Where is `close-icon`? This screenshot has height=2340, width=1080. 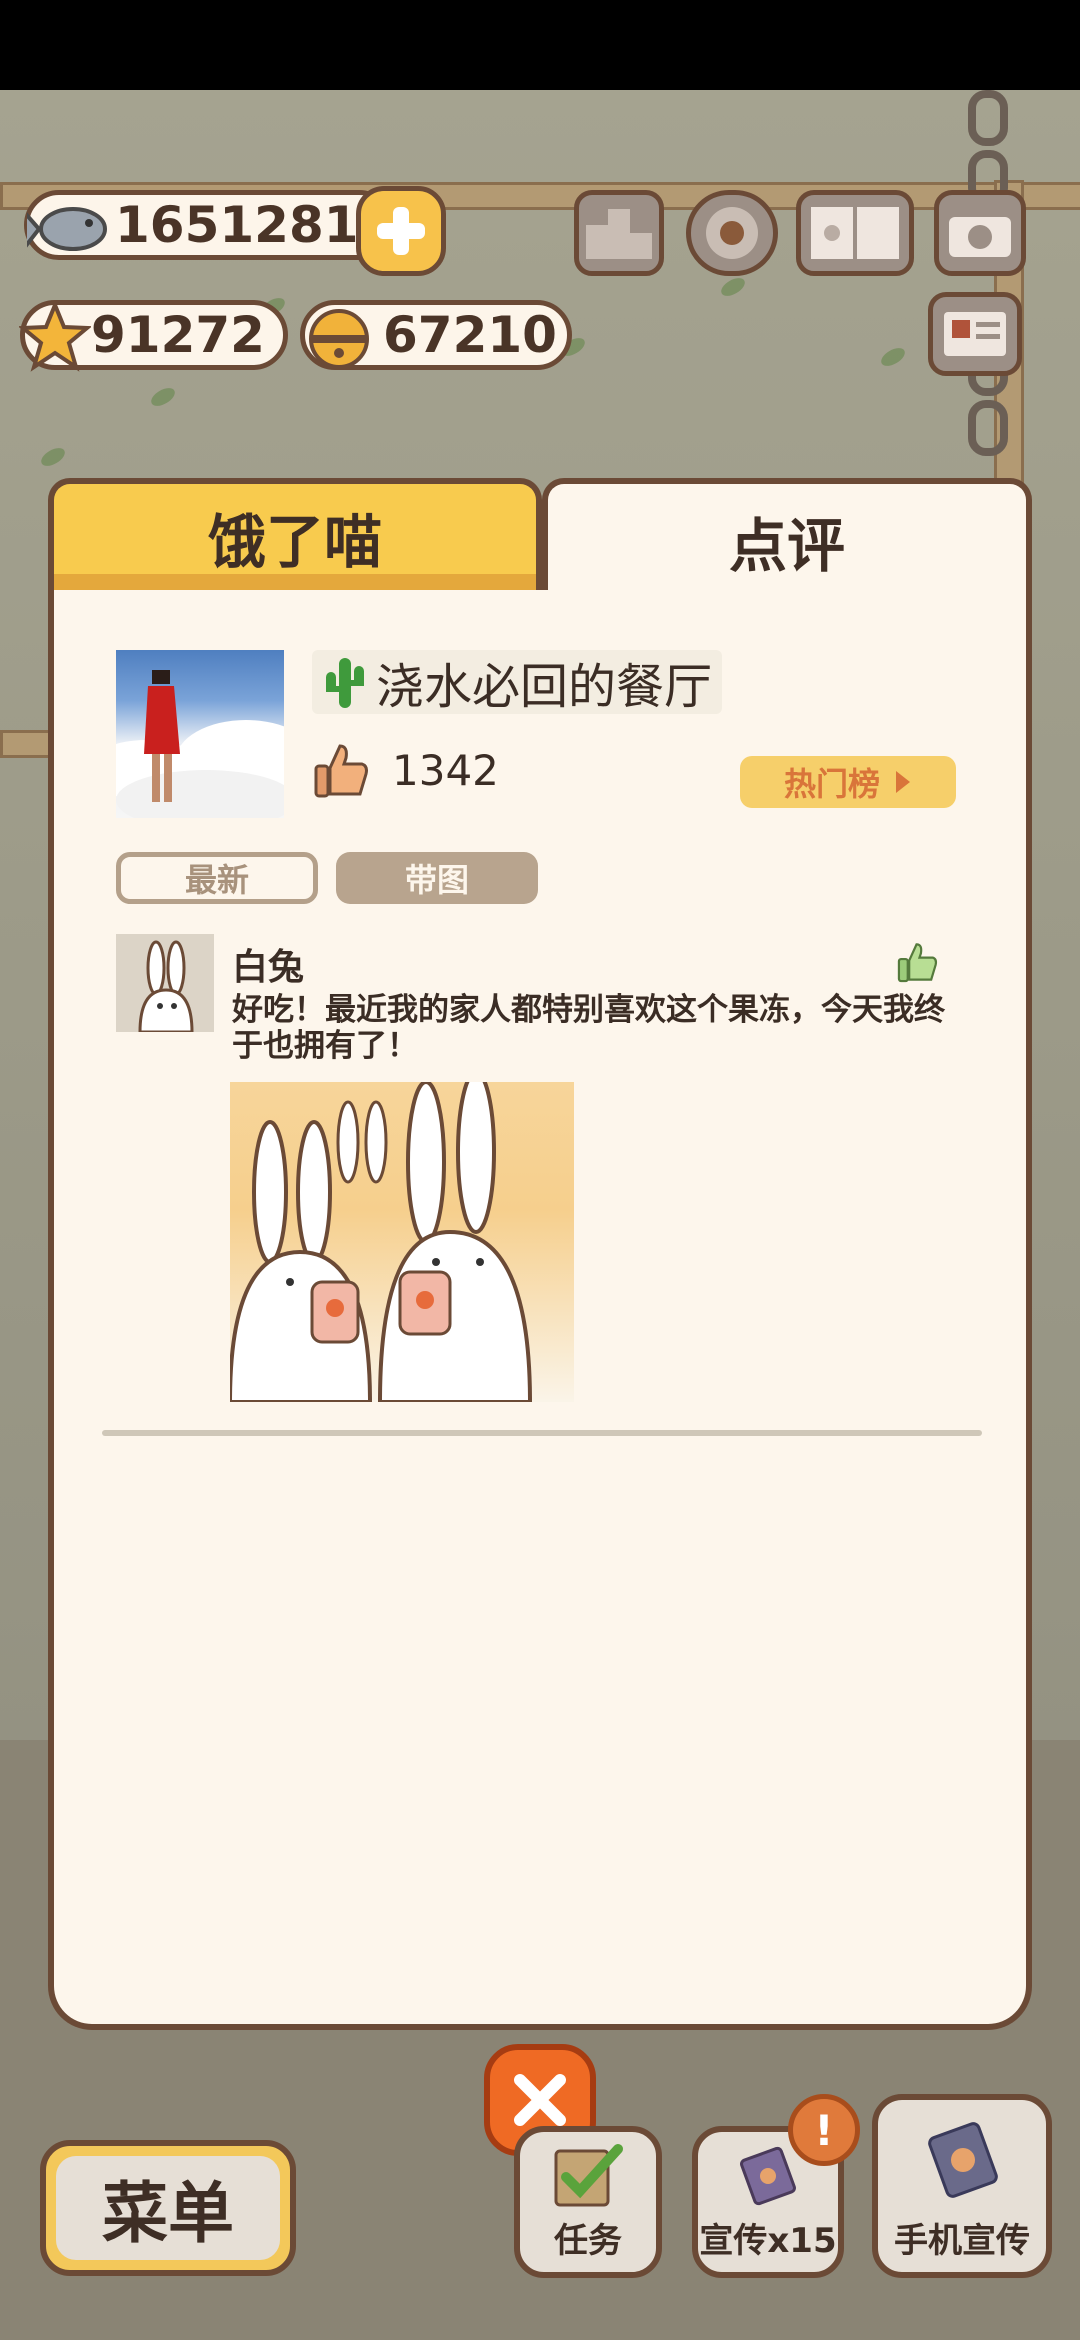
close-icon is located at coordinates (540, 2100).